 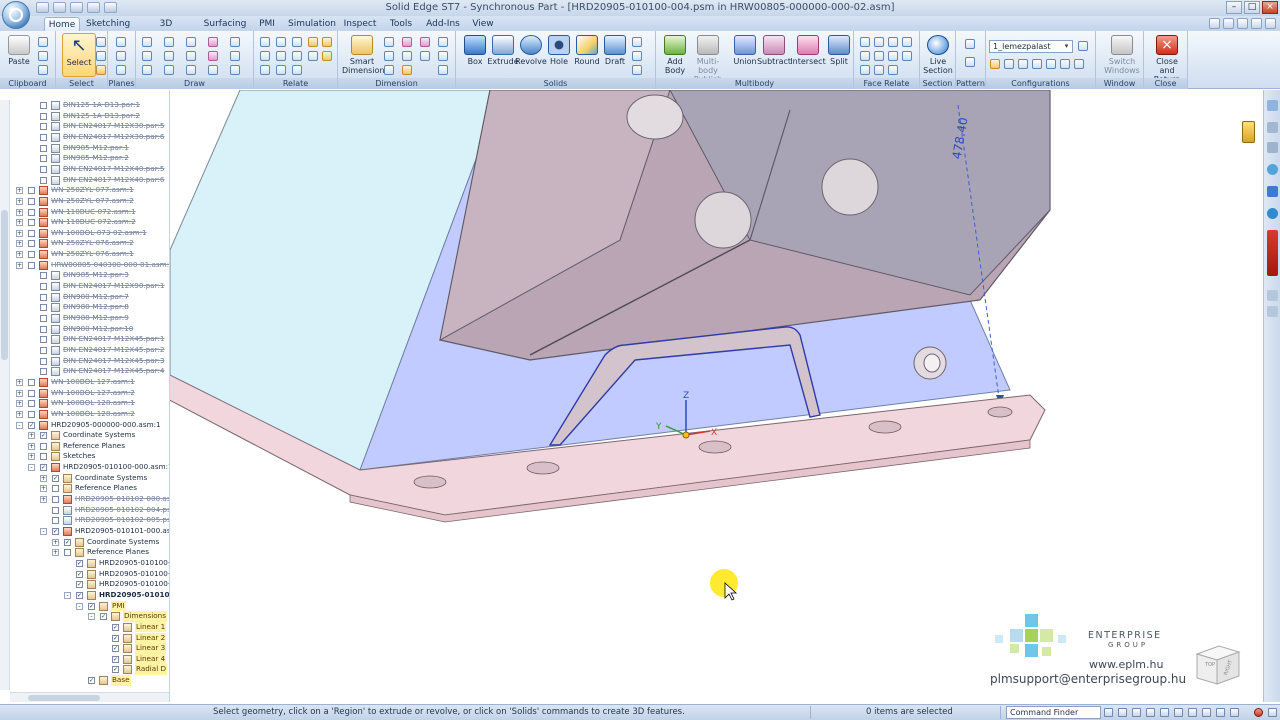 What do you see at coordinates (267, 24) in the screenshot?
I see `tab-pmi: PMI` at bounding box center [267, 24].